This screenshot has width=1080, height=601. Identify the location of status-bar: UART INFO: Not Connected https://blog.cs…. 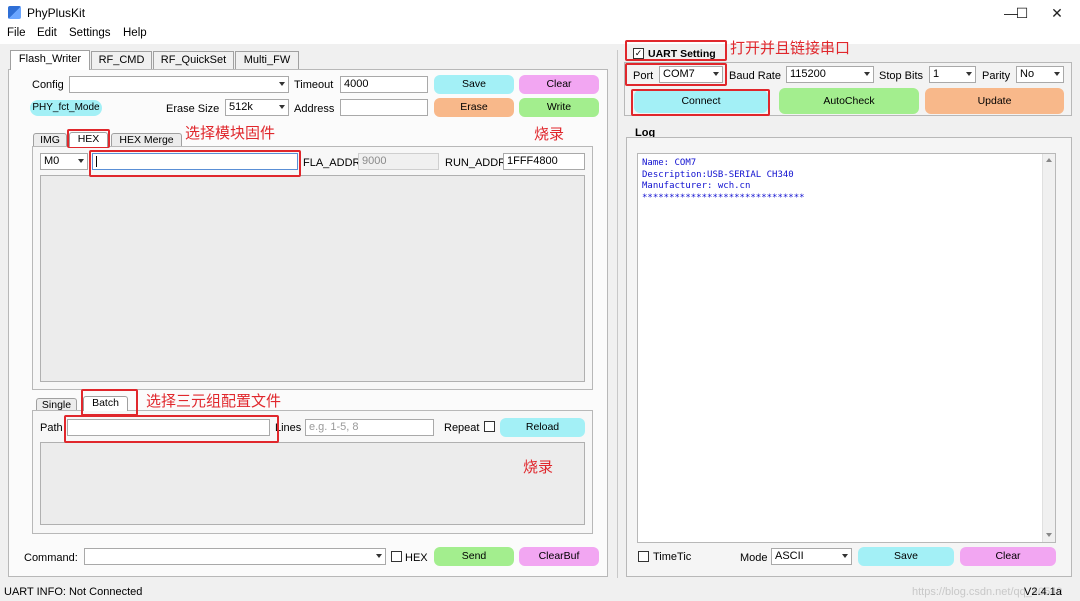
(540, 592).